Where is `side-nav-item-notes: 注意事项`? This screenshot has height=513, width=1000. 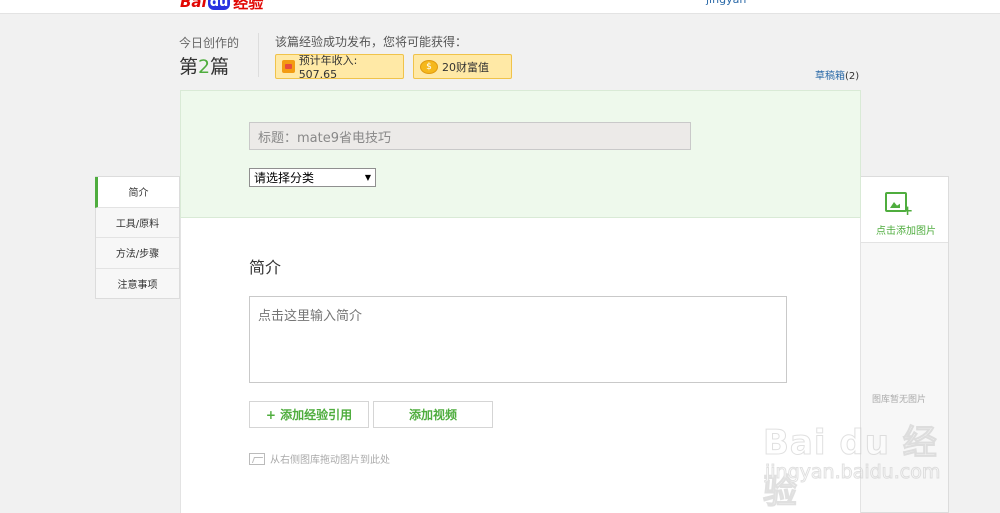
side-nav-item-notes: 注意事项 is located at coordinates (137, 284).